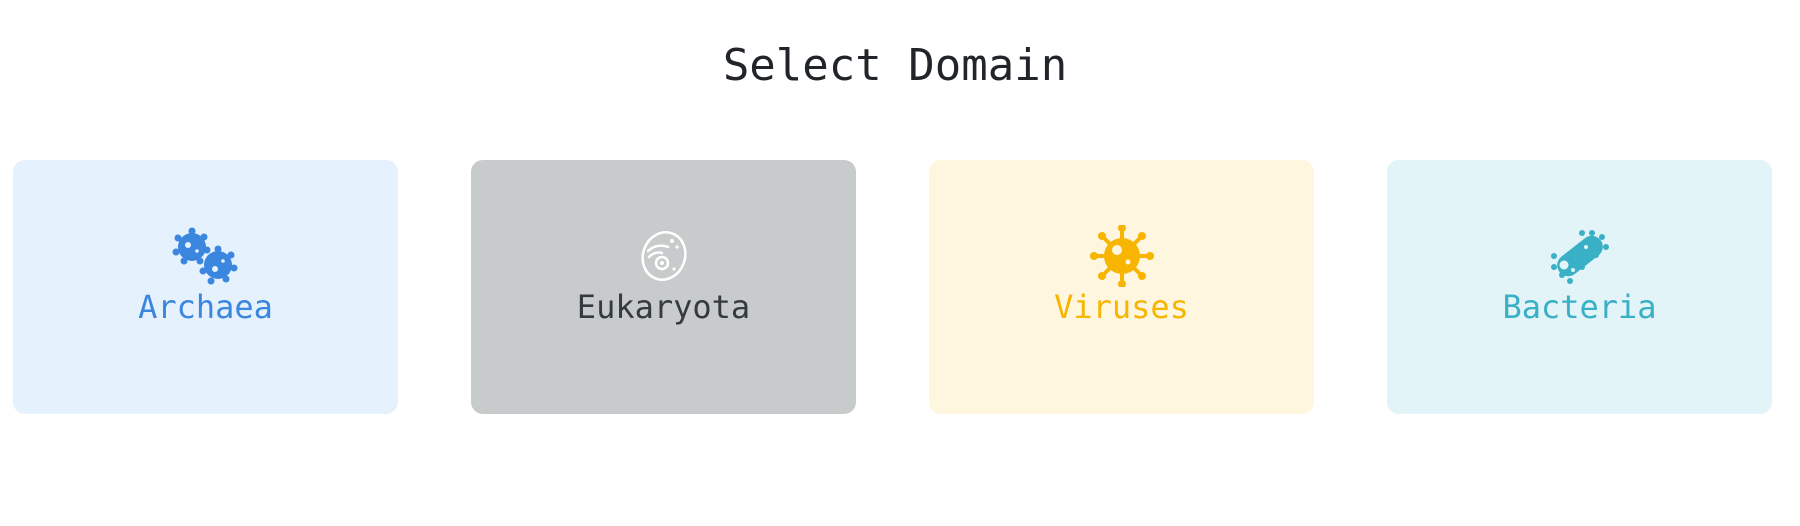 This screenshot has height=526, width=1800. I want to click on domain-card-viruses: Viruses, so click(1121, 287).